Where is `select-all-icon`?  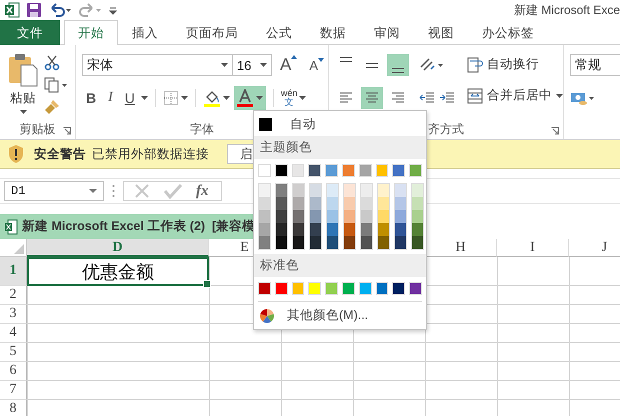
select-all-icon is located at coordinates (19, 249).